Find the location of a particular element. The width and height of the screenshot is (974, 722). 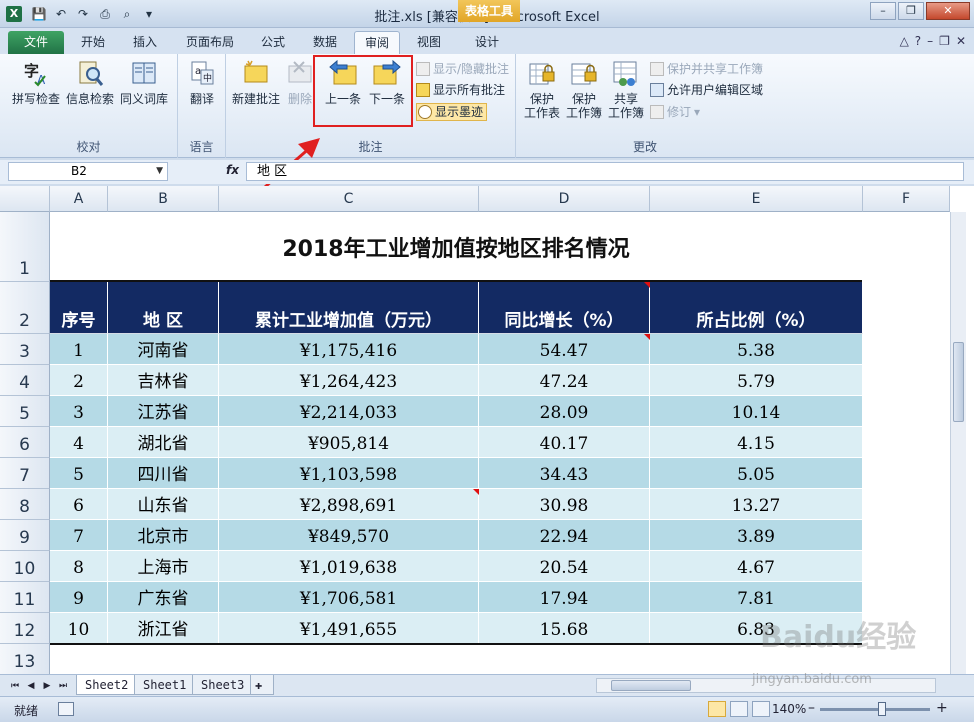

row-header: 7 is located at coordinates (25, 473).